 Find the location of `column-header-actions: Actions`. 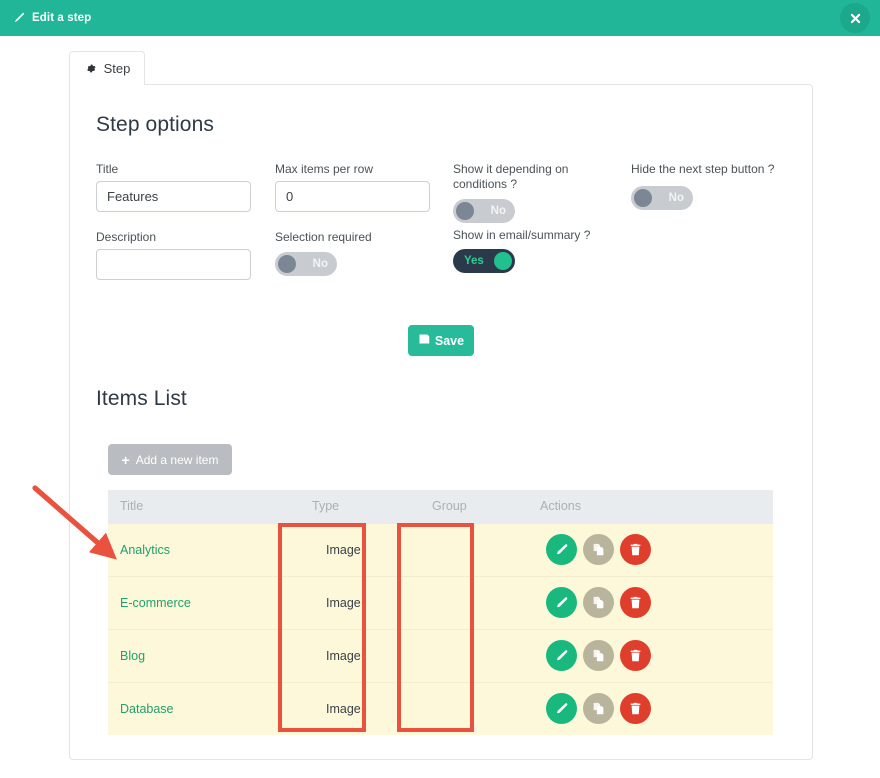

column-header-actions: Actions is located at coordinates (650, 506).